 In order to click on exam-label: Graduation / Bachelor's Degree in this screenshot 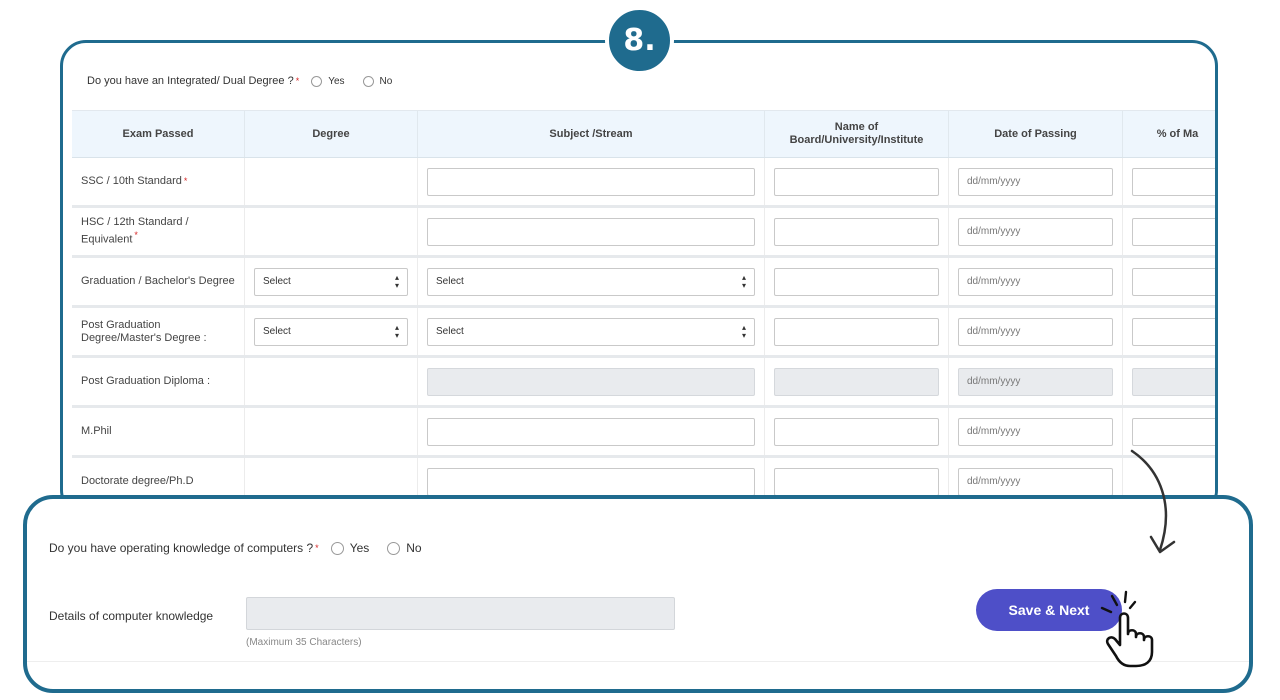, I will do `click(158, 281)`.